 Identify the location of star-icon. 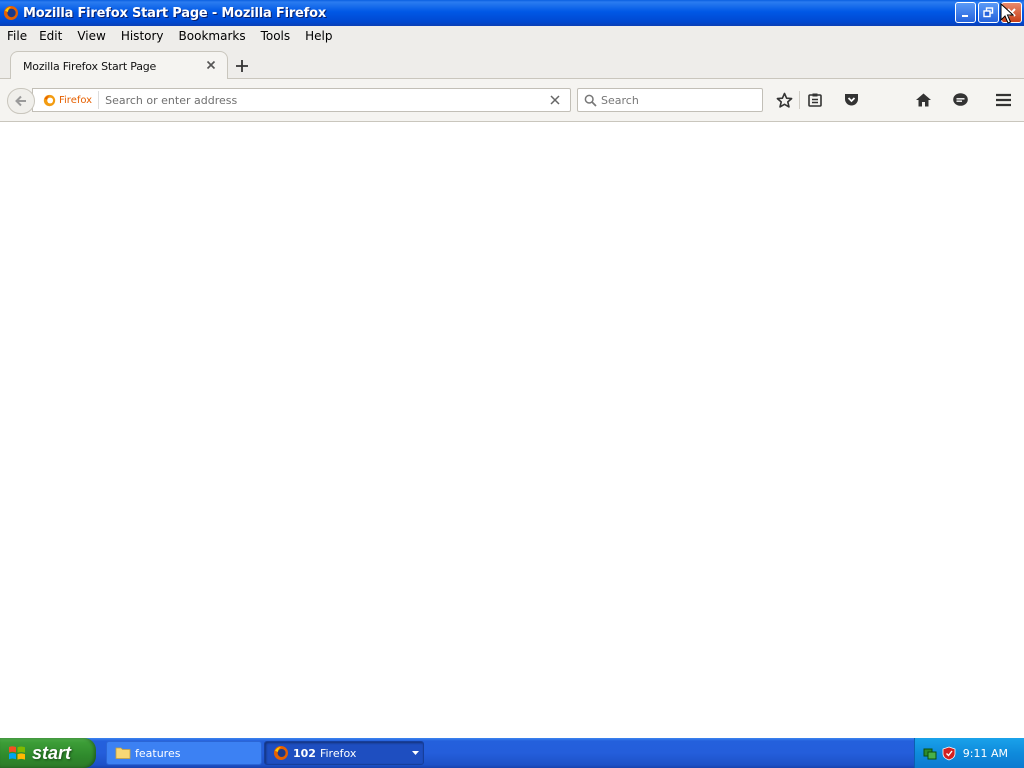
(784, 100).